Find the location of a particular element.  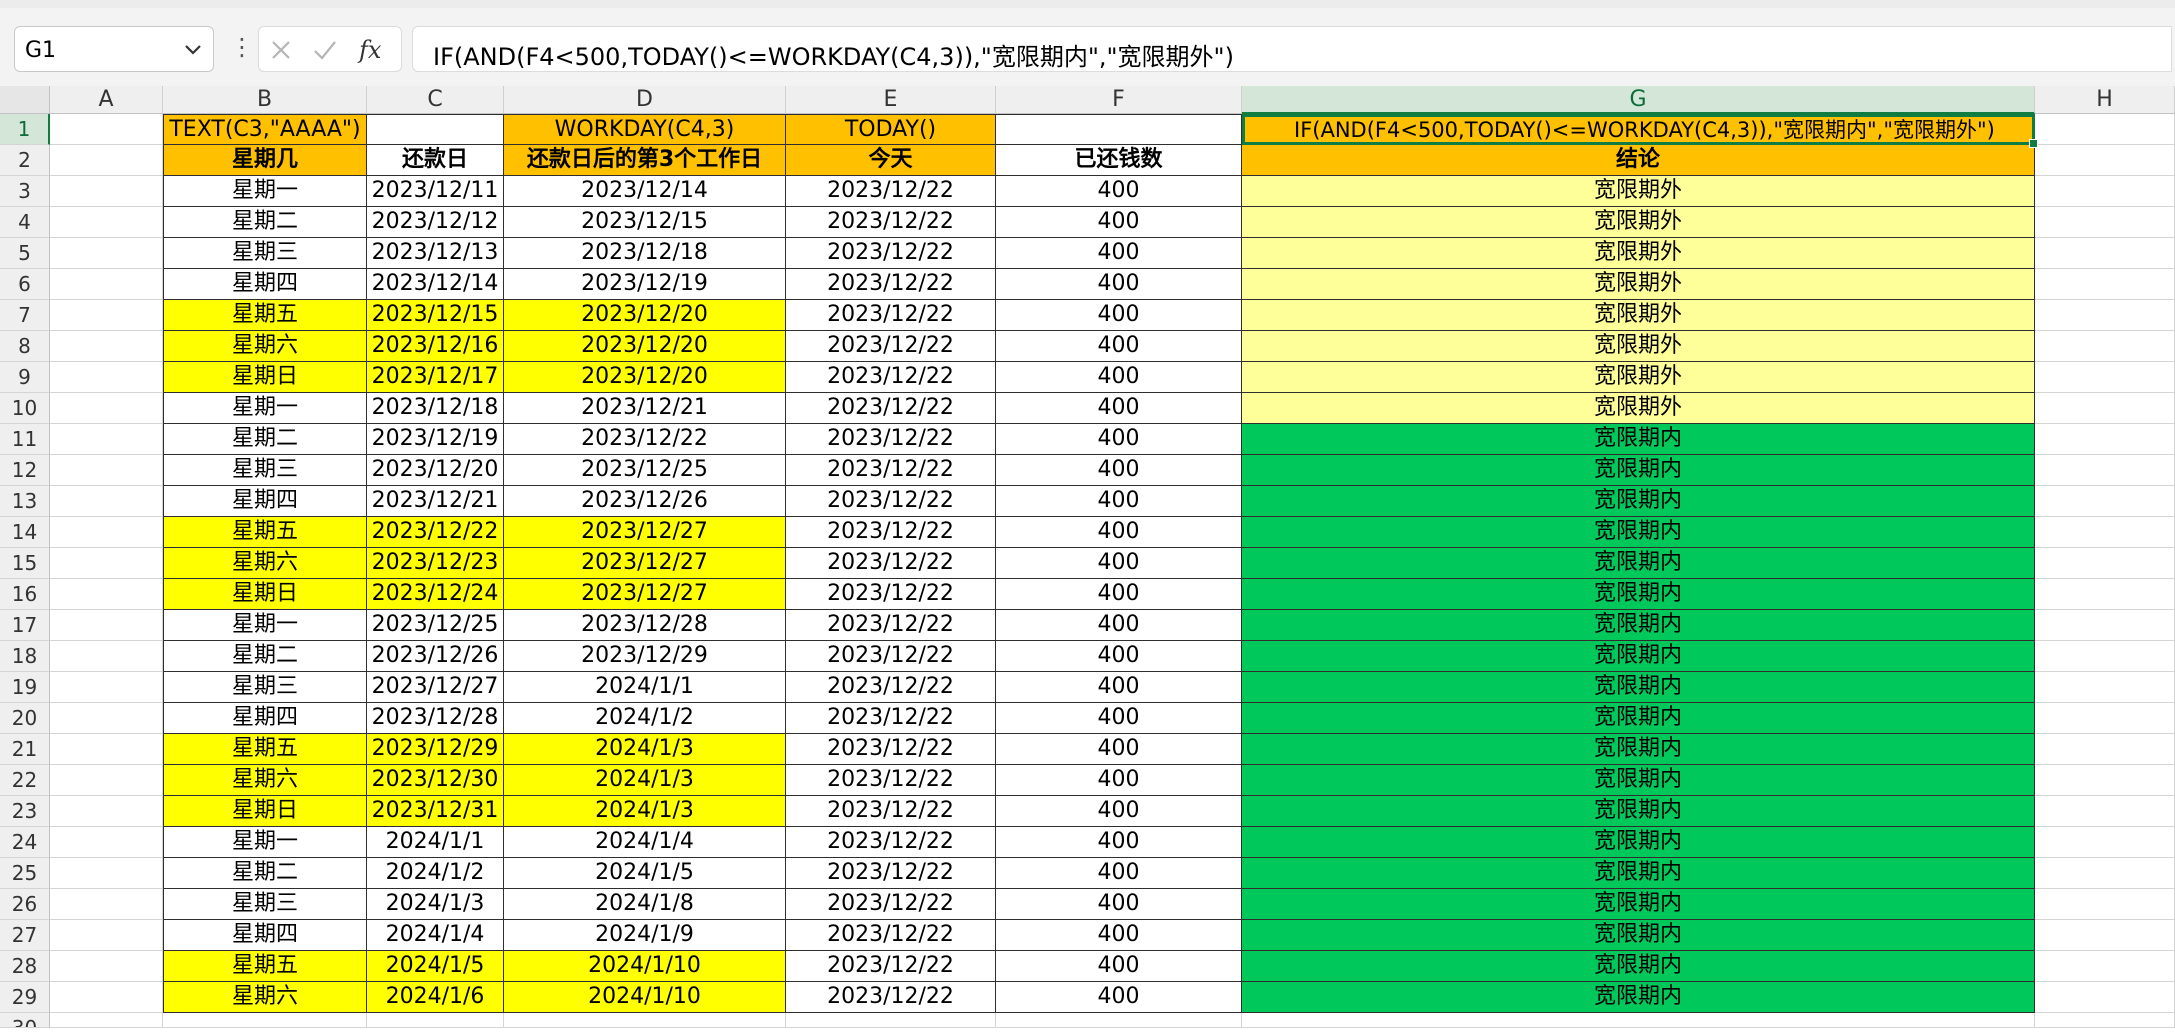

cell-h1 is located at coordinates (2105, 129).